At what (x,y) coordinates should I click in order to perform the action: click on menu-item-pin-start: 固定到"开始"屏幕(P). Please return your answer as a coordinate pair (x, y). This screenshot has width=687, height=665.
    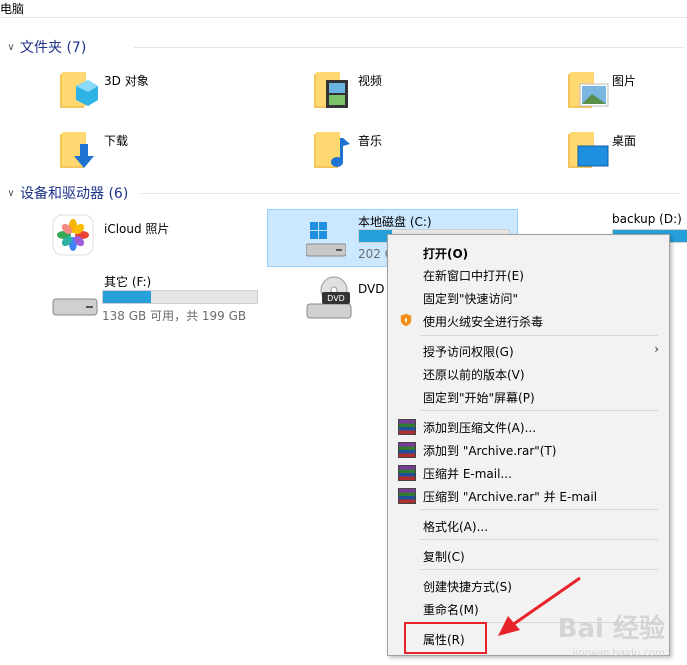
    Looking at the image, I should click on (528, 396).